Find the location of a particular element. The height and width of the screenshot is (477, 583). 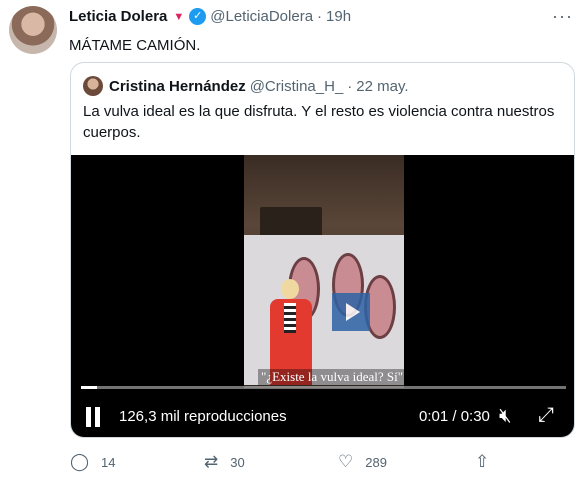

share-button: ⇧ is located at coordinates (488, 462).